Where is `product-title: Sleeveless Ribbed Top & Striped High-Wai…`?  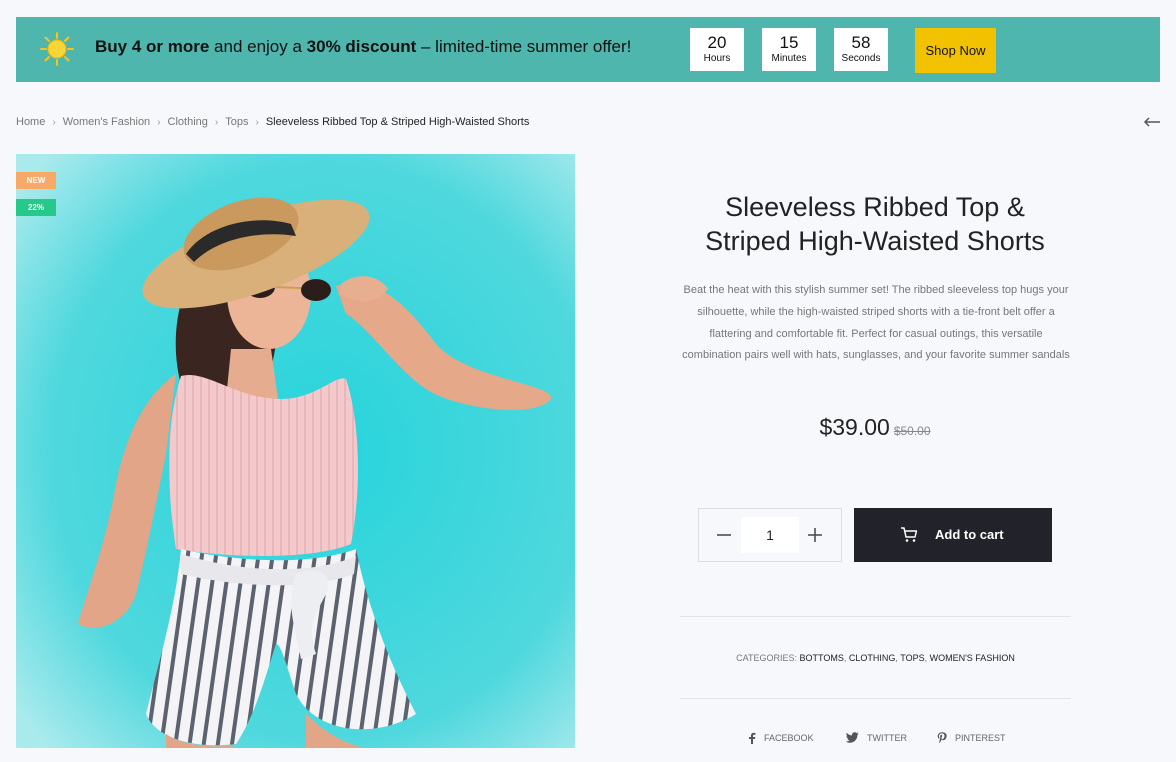 product-title: Sleeveless Ribbed Top & Striped High-Wai… is located at coordinates (875, 224).